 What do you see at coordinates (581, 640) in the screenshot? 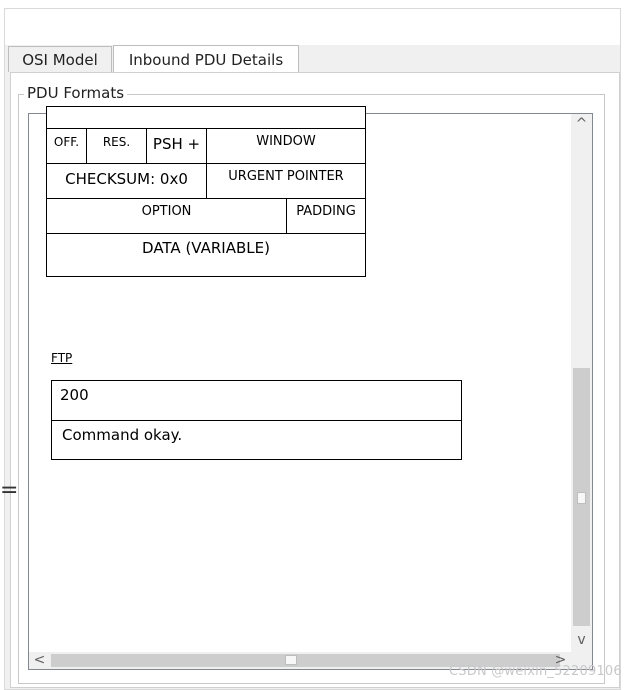
I see `scroll-down-arrow-icon: v` at bounding box center [581, 640].